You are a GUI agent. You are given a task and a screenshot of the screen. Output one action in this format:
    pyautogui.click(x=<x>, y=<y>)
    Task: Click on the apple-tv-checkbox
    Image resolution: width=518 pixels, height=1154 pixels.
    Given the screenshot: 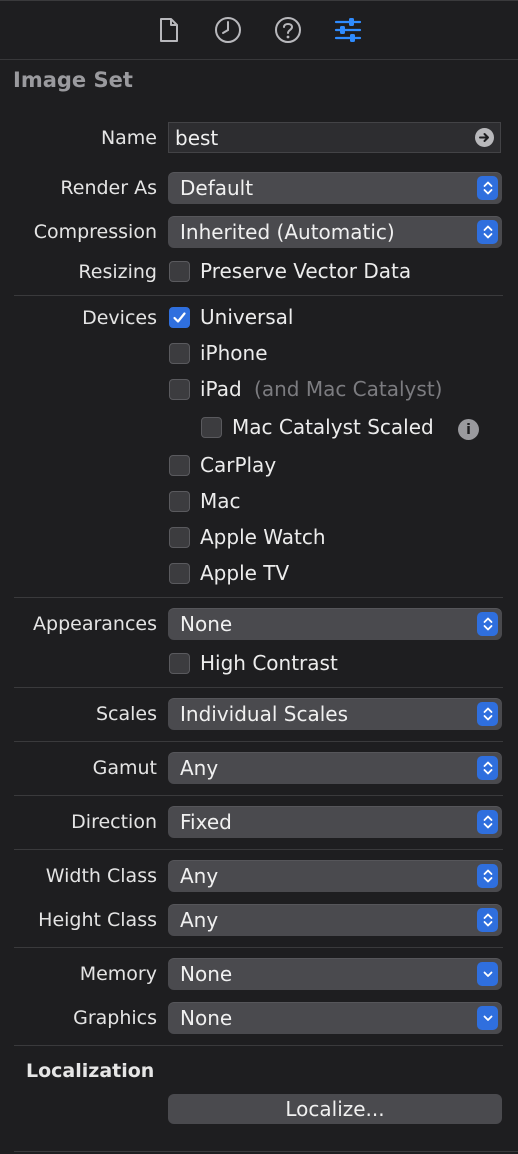 What is the action you would take?
    pyautogui.click(x=179, y=573)
    